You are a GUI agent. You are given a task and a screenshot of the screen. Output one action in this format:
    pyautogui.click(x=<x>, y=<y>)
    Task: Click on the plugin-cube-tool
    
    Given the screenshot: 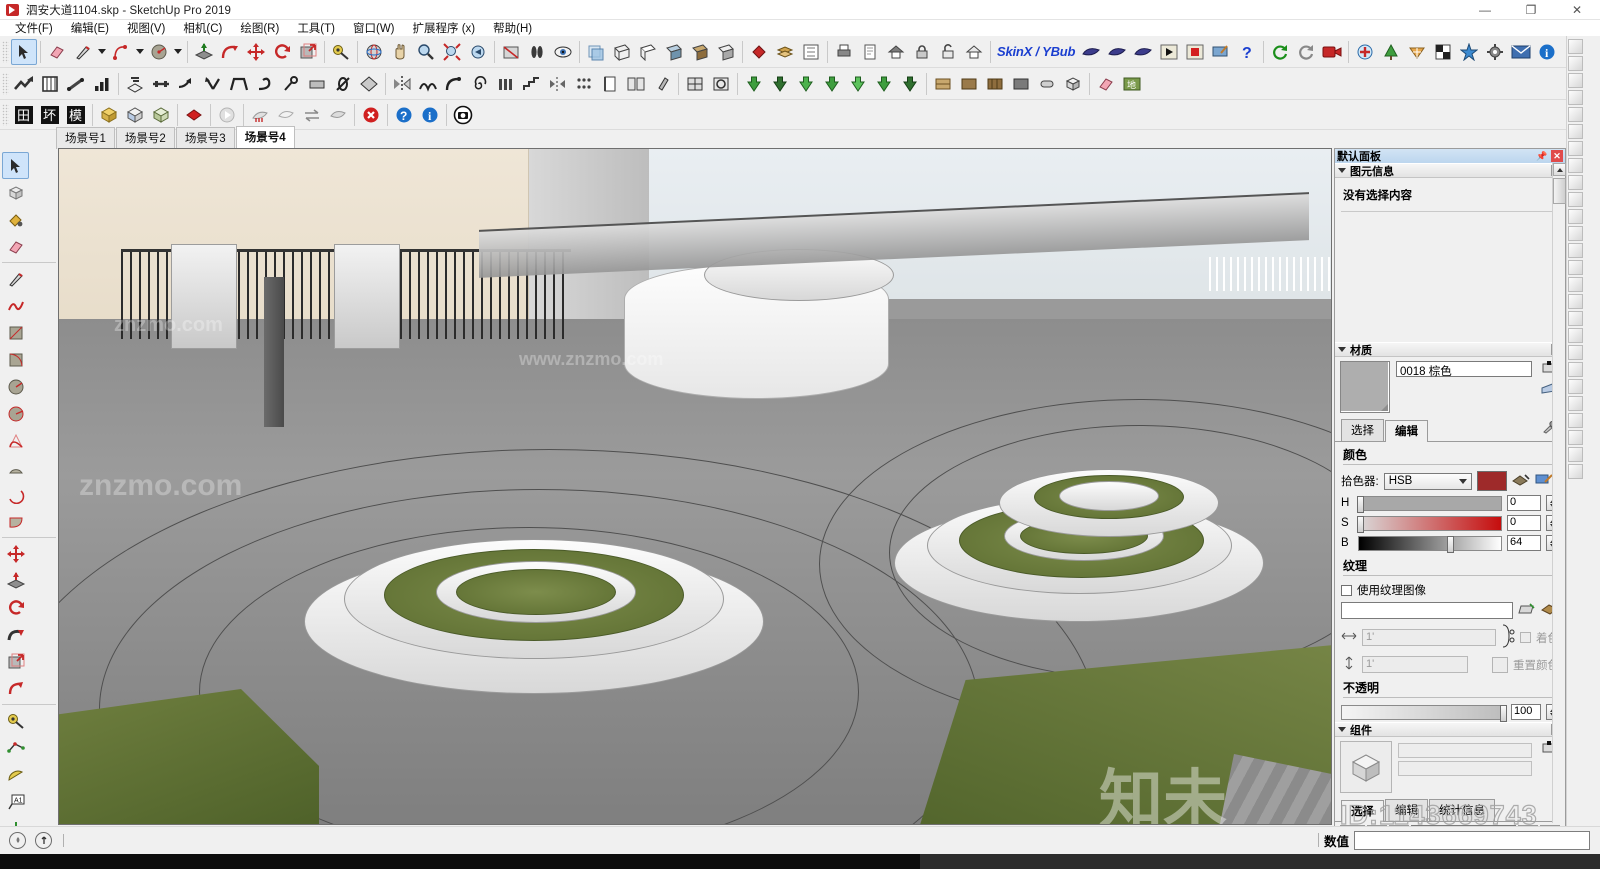 What is the action you would take?
    pyautogui.click(x=1073, y=84)
    